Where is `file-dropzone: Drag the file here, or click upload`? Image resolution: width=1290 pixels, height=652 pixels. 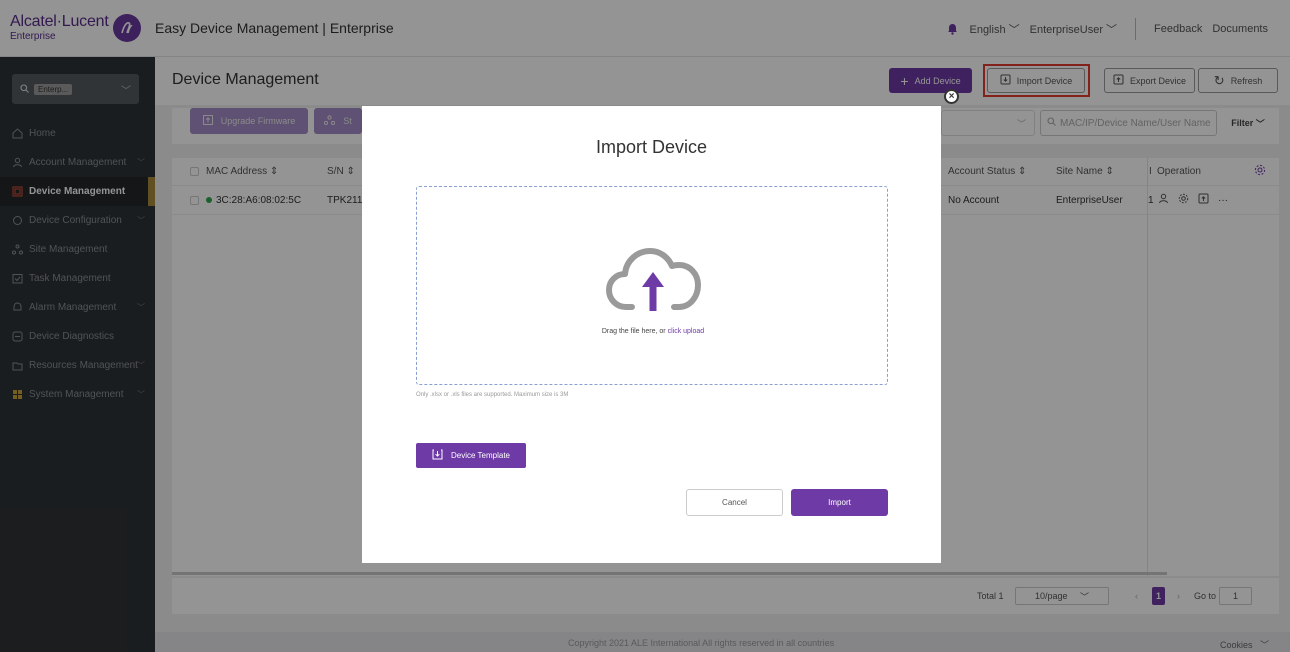 file-dropzone: Drag the file here, or click upload is located at coordinates (652, 285).